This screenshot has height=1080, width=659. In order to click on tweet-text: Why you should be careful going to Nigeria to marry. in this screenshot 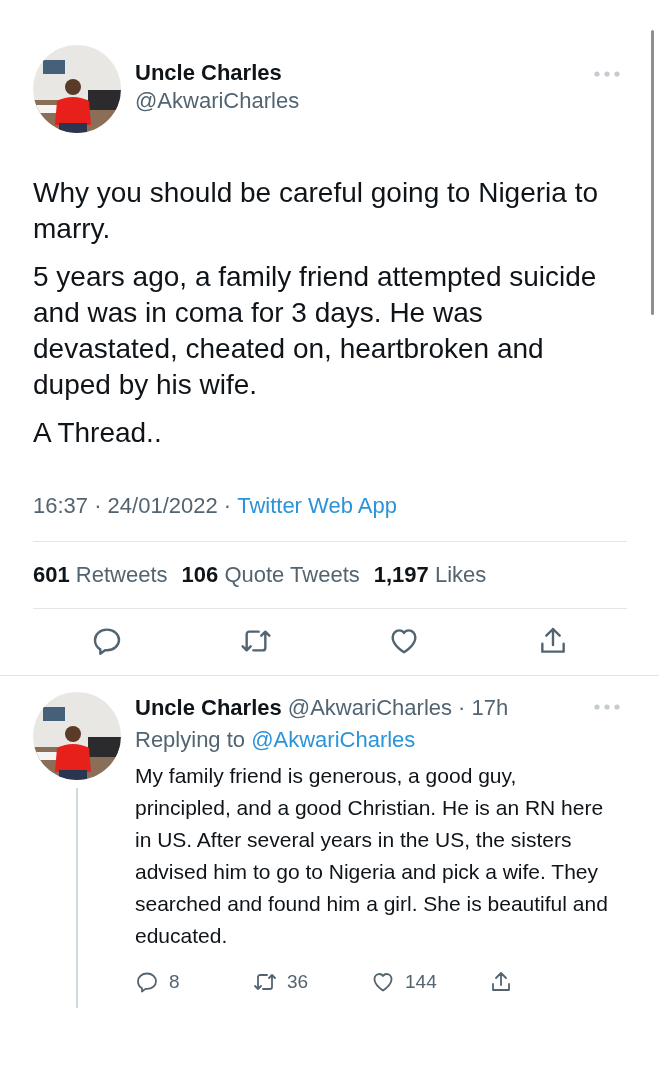, I will do `click(316, 211)`.